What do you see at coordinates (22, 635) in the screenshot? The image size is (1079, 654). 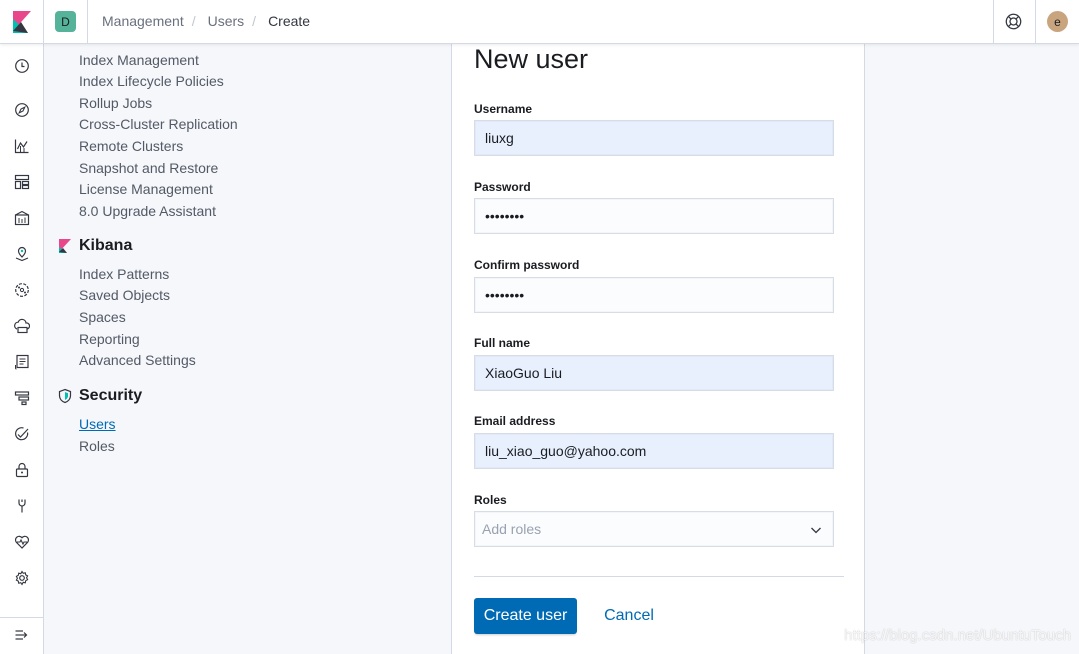 I see `dock-toggle-icon` at bounding box center [22, 635].